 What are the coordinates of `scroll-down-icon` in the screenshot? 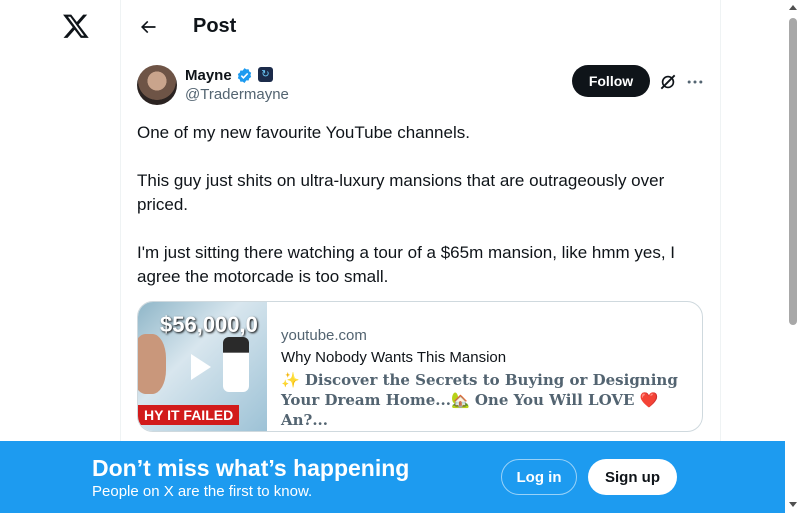 It's located at (793, 504).